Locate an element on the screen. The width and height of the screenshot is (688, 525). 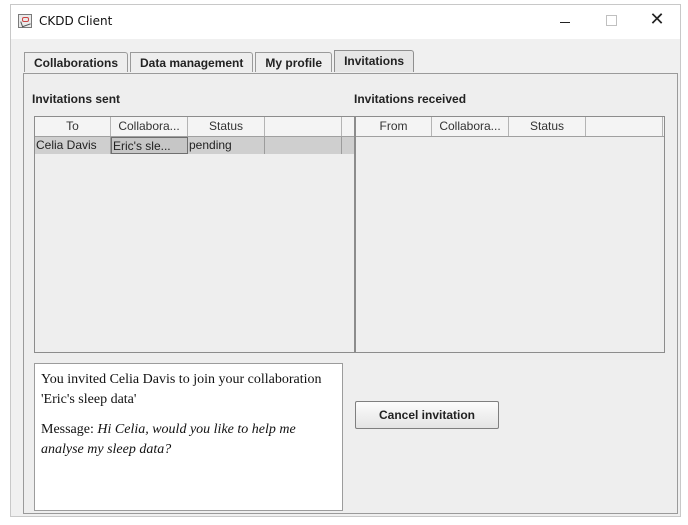
invitations-received-label: Invitations received is located at coordinates (410, 99).